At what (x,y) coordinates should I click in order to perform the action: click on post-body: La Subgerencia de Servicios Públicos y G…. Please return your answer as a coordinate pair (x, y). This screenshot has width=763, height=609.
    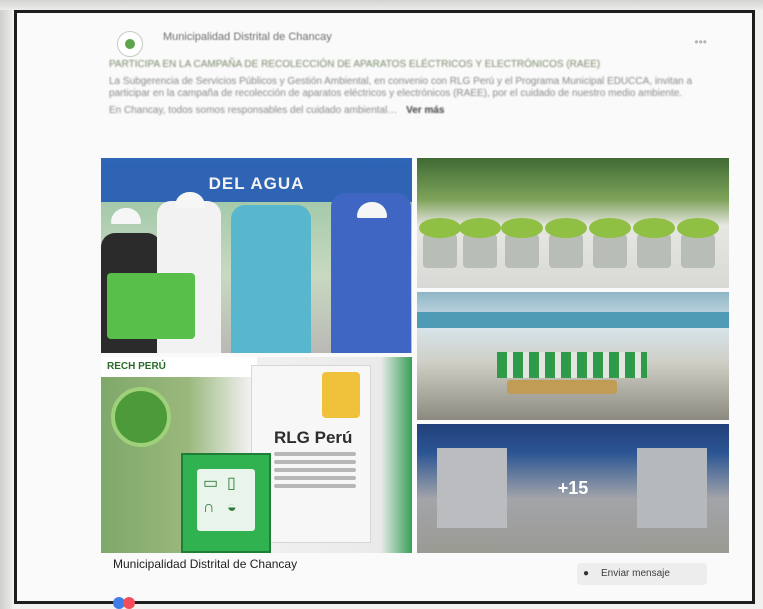
    Looking at the image, I should click on (401, 87).